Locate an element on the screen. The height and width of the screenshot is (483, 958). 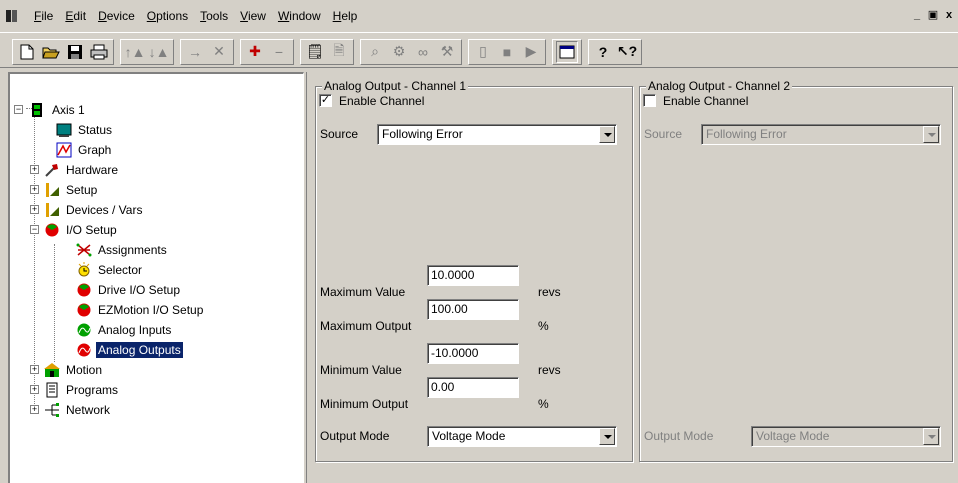
help-icon: ? is located at coordinates (603, 52).